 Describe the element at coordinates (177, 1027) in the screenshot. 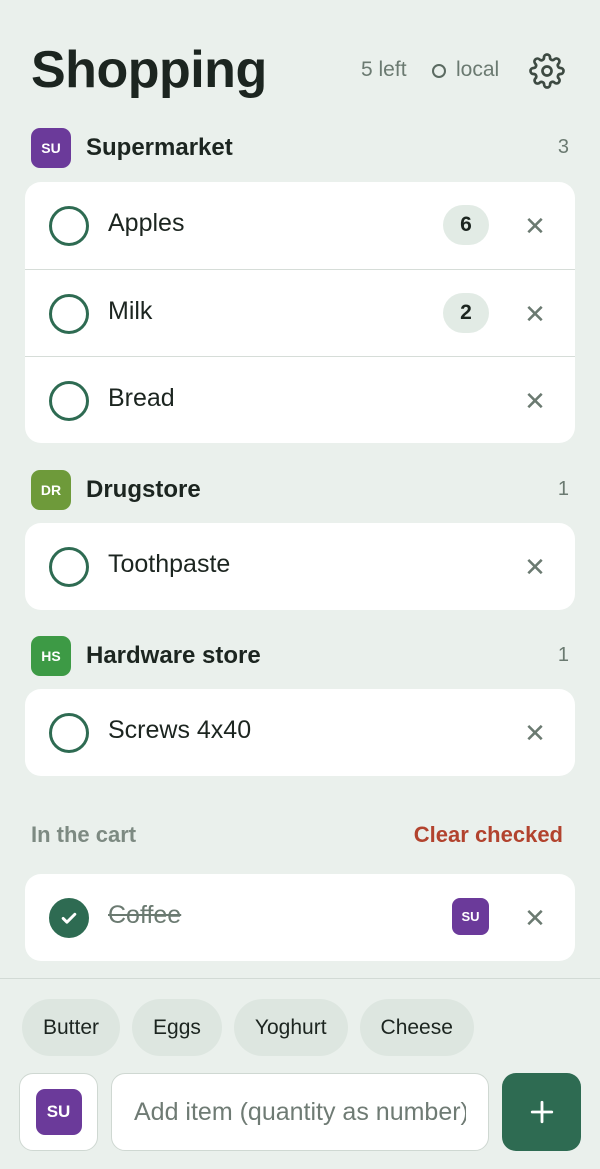

I see `suggestion-chip: Eggs` at that location.